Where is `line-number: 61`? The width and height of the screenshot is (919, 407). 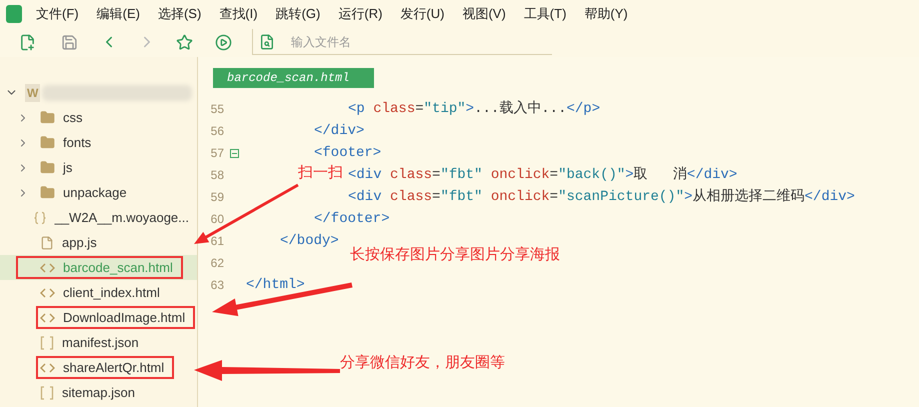 line-number: 61 is located at coordinates (217, 241).